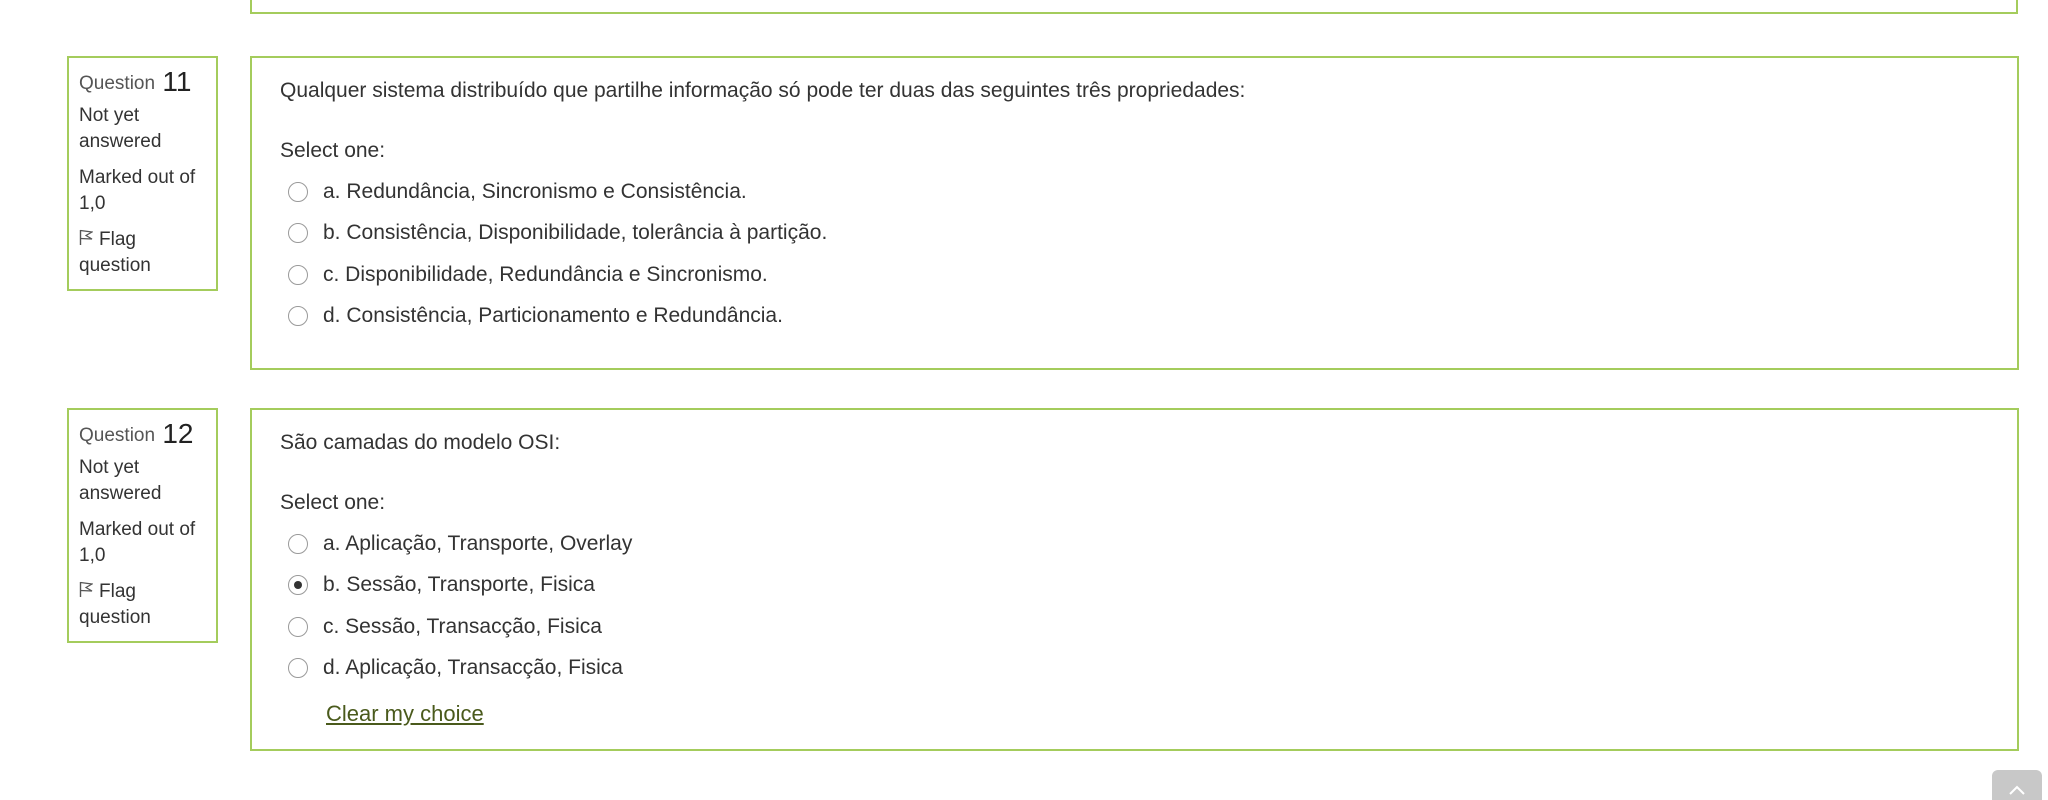 The image size is (2048, 800). Describe the element at coordinates (420, 442) in the screenshot. I see `question-text: São camadas do modelo OSI:` at that location.